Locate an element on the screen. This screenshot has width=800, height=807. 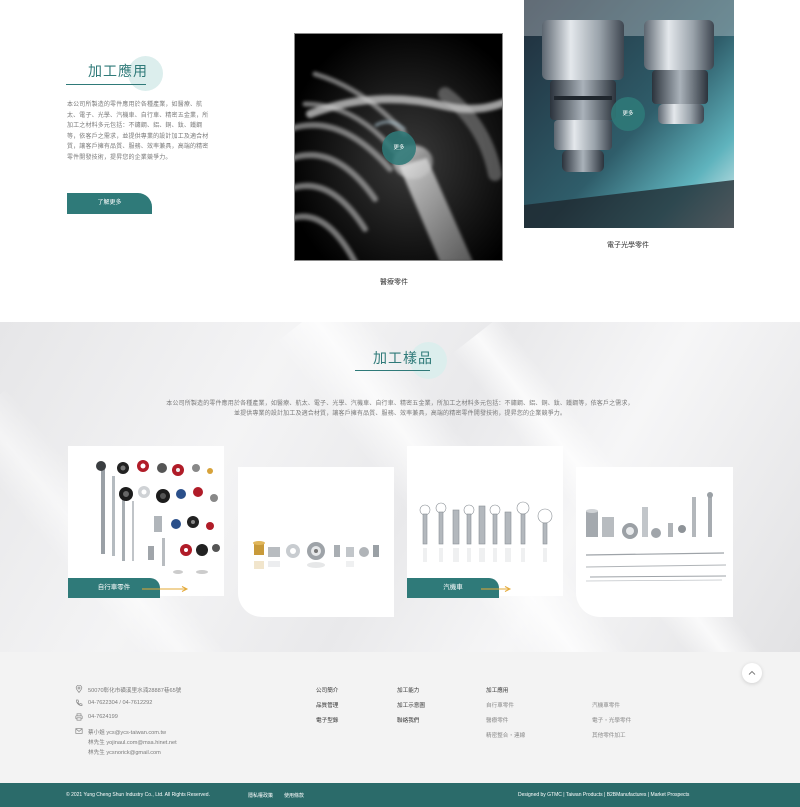
optical-more-button: 更多 is located at coordinates (628, 114).